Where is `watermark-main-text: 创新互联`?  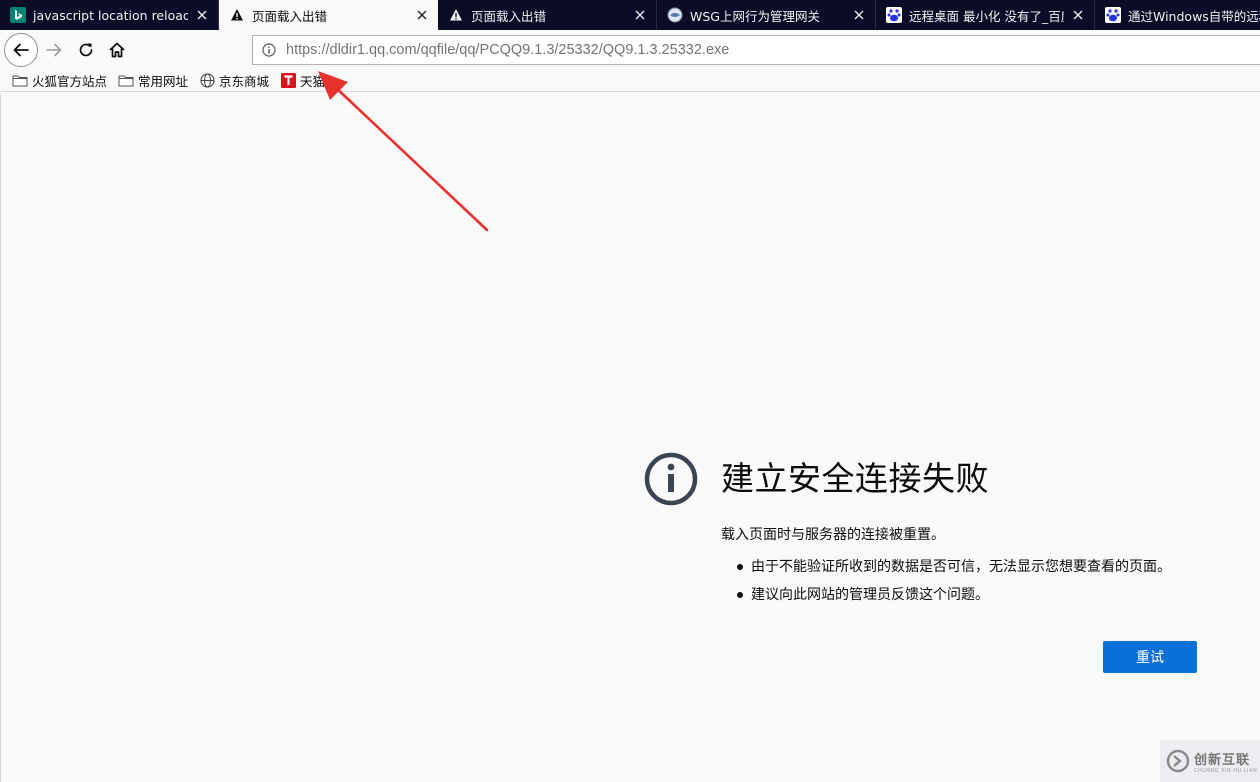
watermark-main-text: 创新互联 is located at coordinates (1222, 760).